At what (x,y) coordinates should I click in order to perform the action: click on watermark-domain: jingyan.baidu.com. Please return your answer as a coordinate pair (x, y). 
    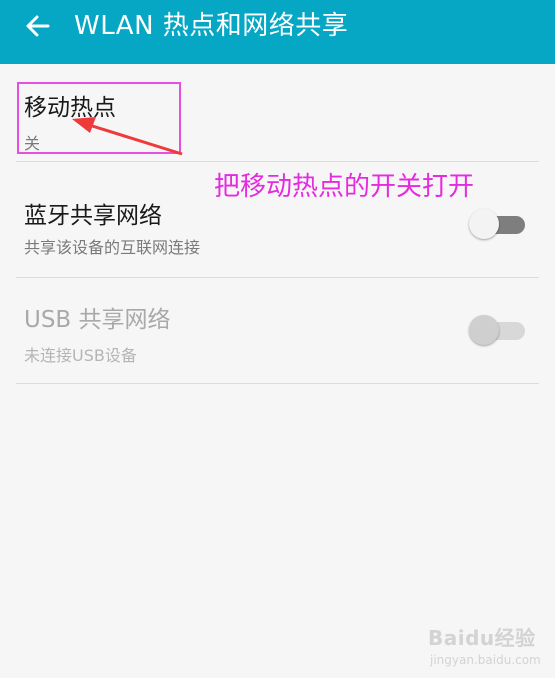
    Looking at the image, I should click on (485, 660).